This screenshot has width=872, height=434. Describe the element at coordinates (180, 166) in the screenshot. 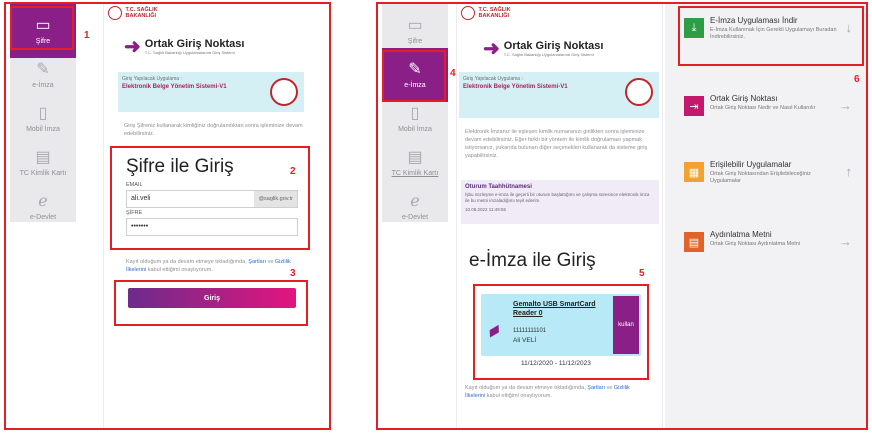

I see `page-title: Şifre ile Giriş` at that location.